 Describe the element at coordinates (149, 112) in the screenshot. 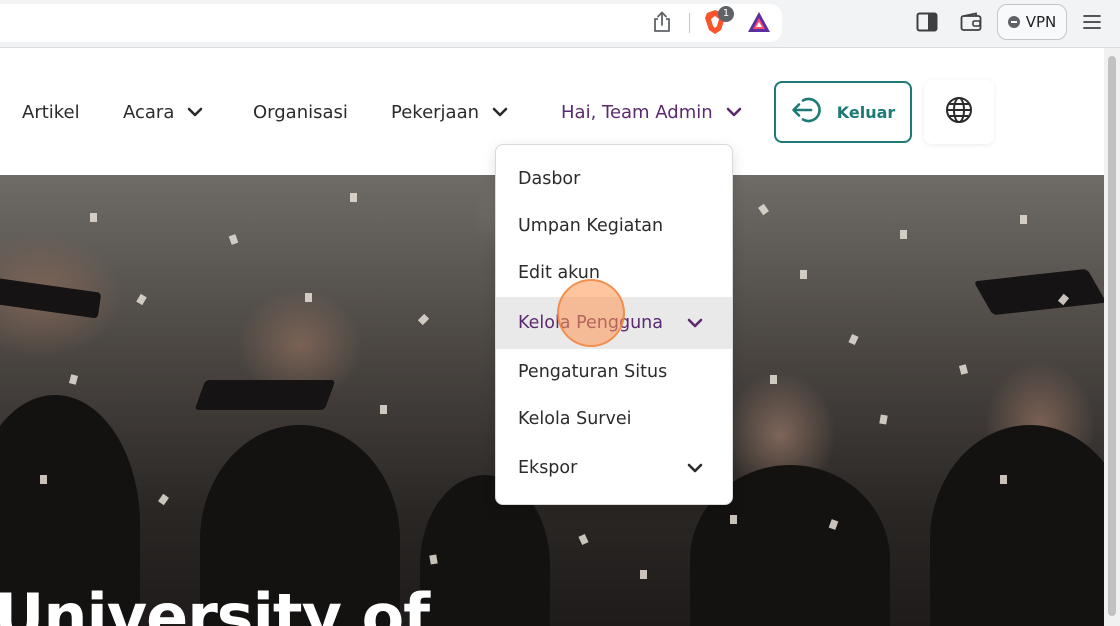

I see `nav-item-label: Acara` at that location.